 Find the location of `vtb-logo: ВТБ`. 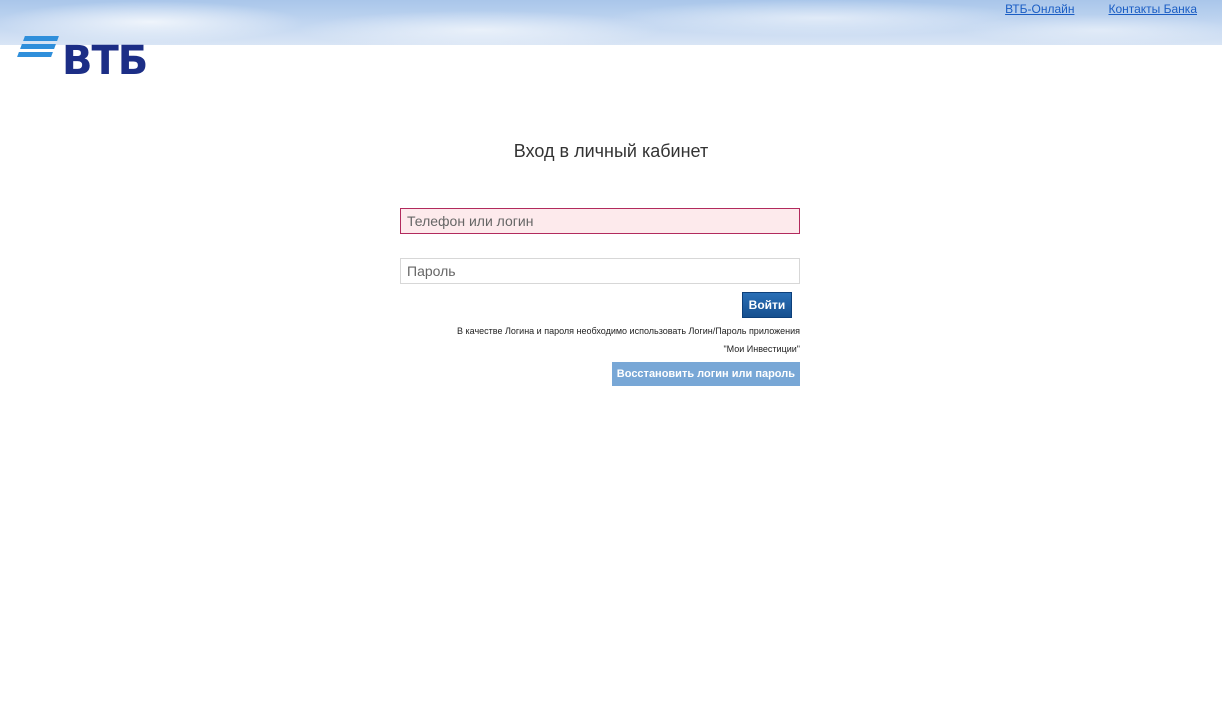

vtb-logo: ВТБ is located at coordinates (85, 60).